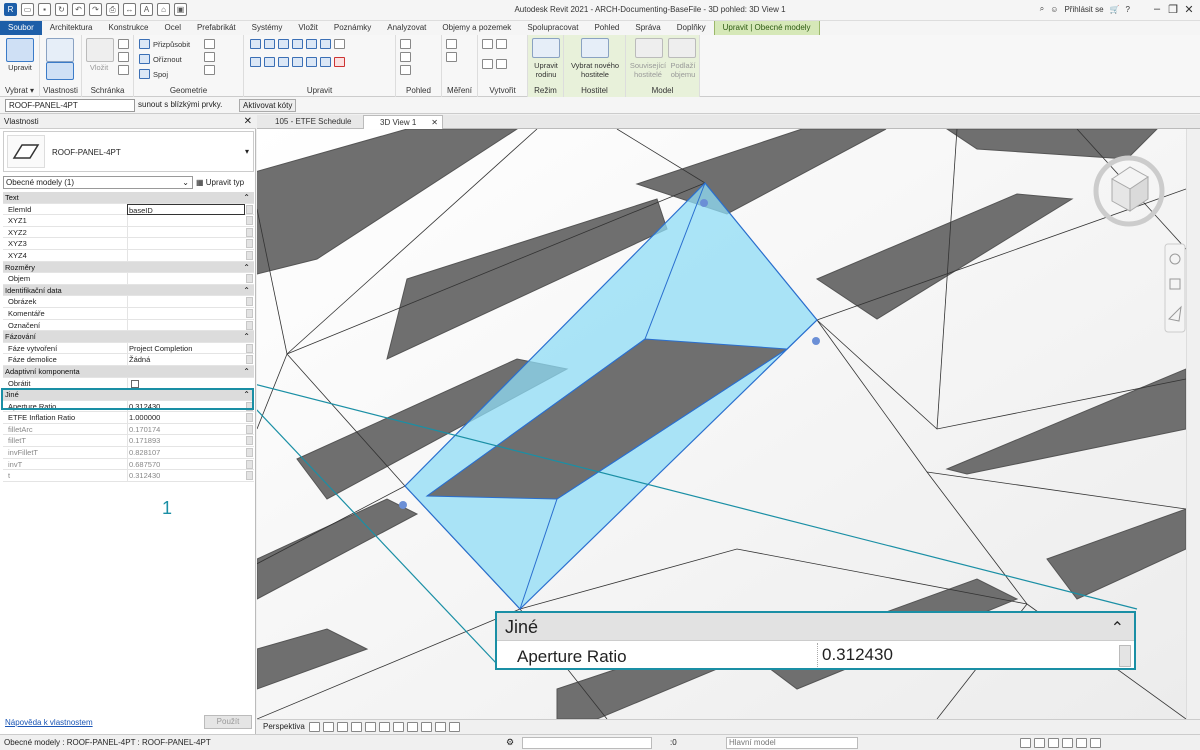  I want to click on cart-icon: 🛒, so click(1115, 9).